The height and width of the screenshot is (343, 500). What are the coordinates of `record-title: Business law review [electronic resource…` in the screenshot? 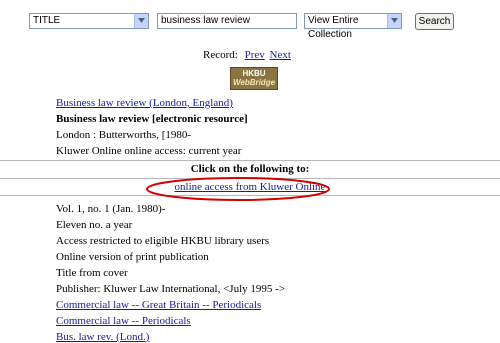 It's located at (152, 119).